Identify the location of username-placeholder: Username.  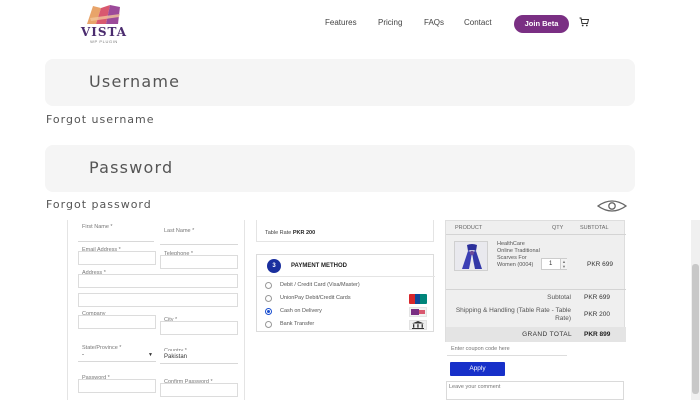
(135, 81).